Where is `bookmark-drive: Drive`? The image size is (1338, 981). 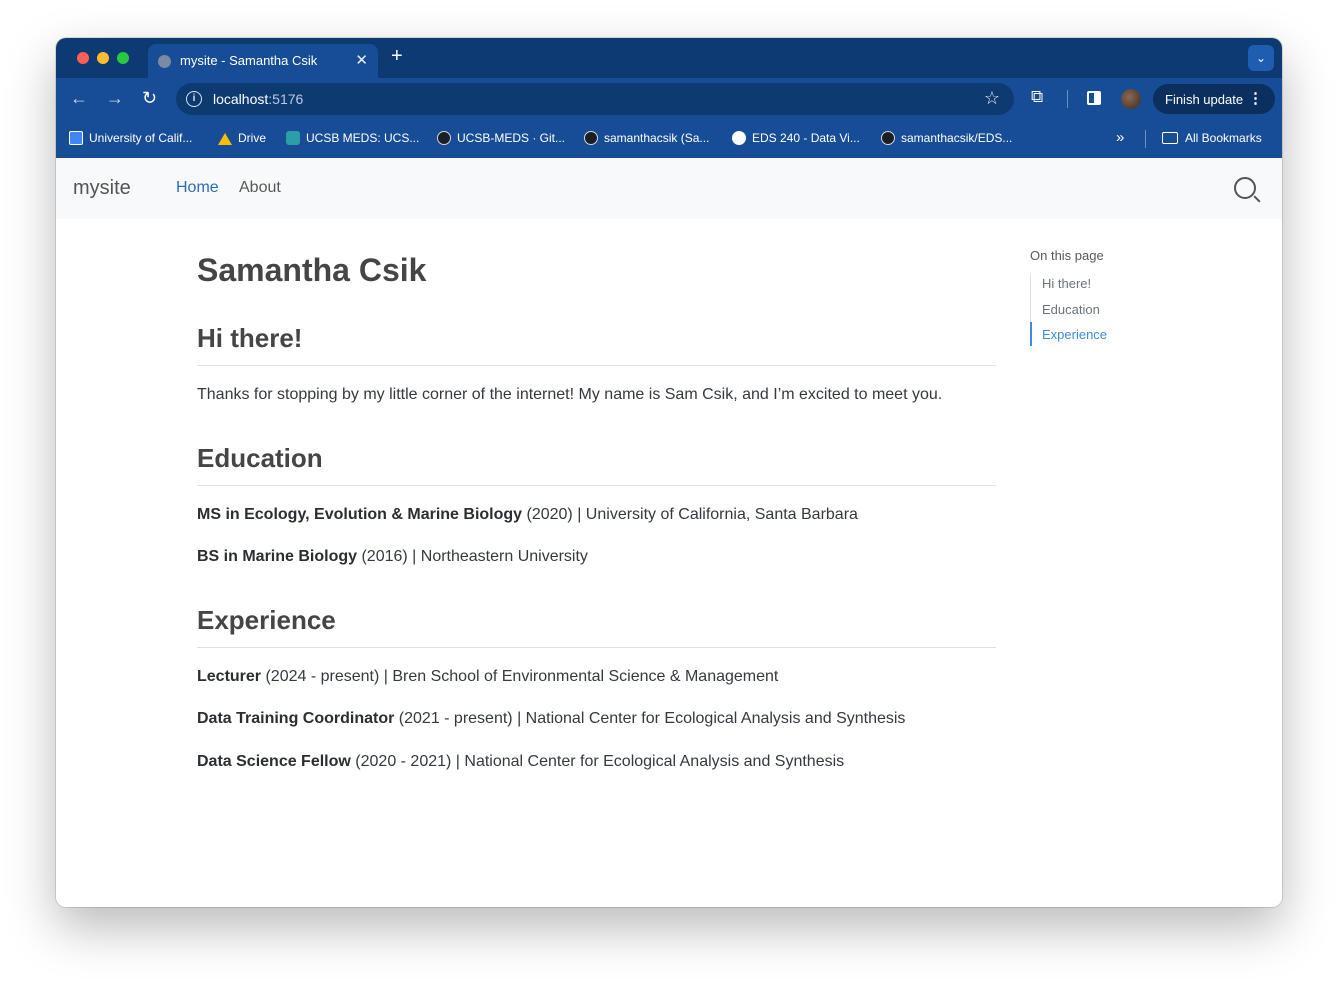
bookmark-drive: Drive is located at coordinates (242, 138).